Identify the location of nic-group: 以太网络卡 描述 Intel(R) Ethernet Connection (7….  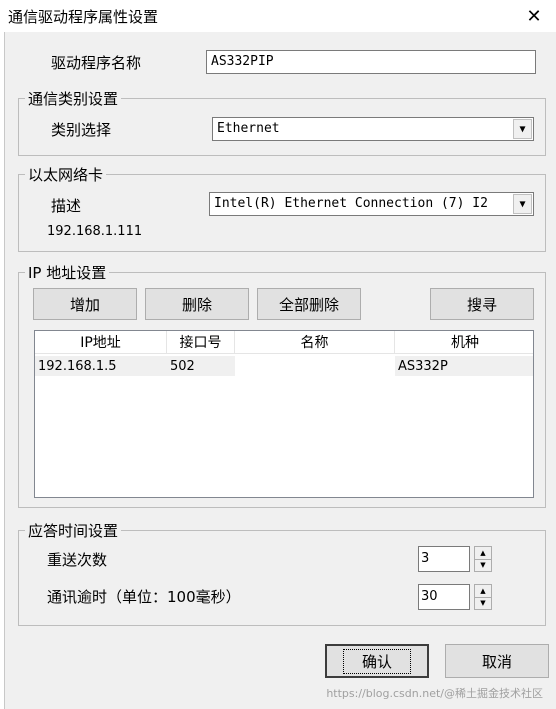
(282, 208).